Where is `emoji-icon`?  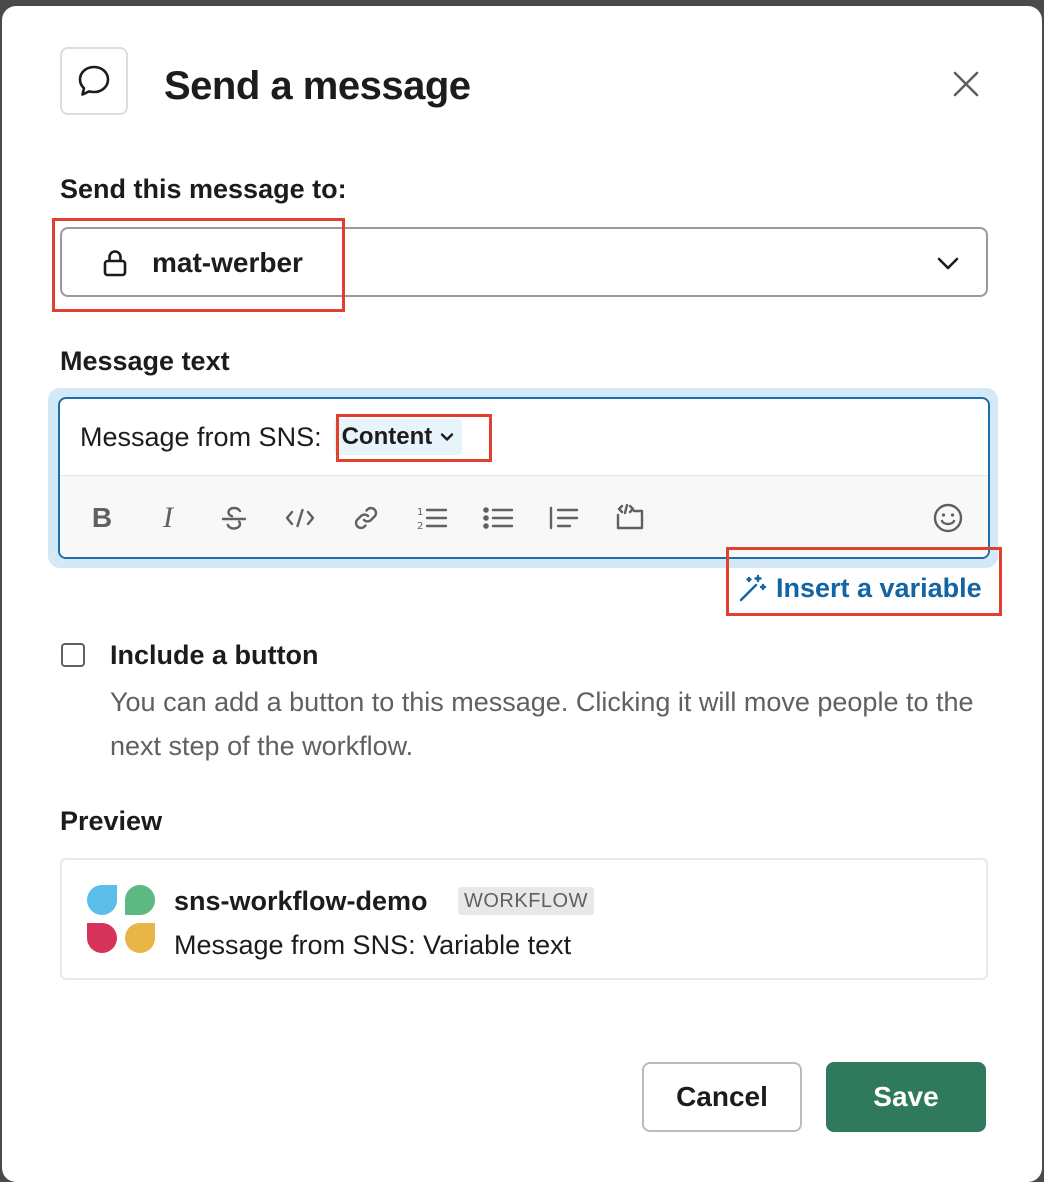 emoji-icon is located at coordinates (948, 518).